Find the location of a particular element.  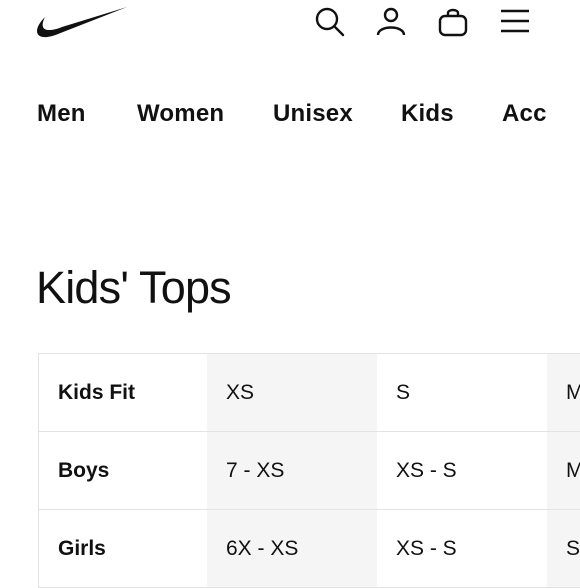

menu-icon is located at coordinates (515, 21).